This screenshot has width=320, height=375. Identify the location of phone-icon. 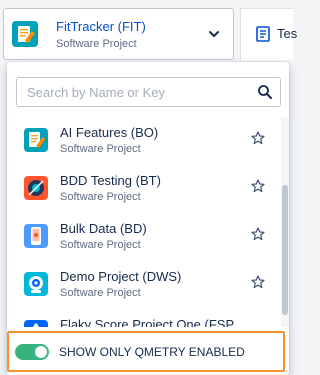
(36, 236).